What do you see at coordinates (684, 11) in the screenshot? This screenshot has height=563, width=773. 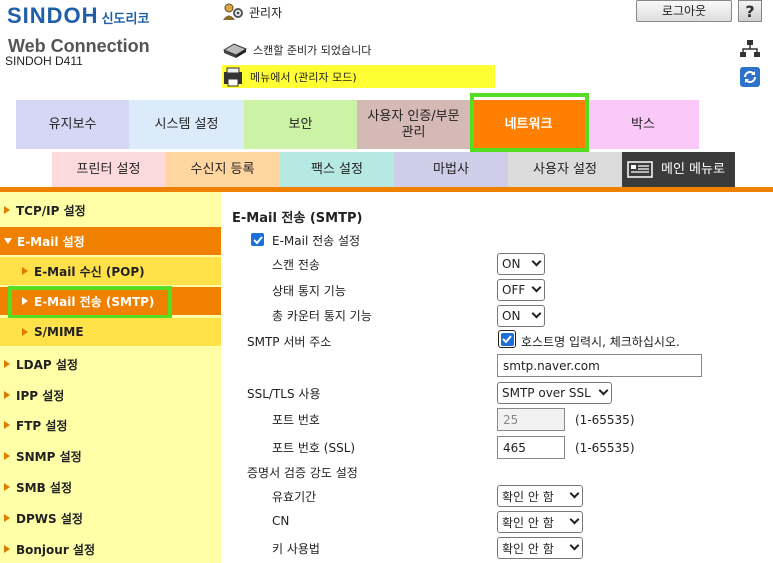 I see `logout-button: 로그아웃` at bounding box center [684, 11].